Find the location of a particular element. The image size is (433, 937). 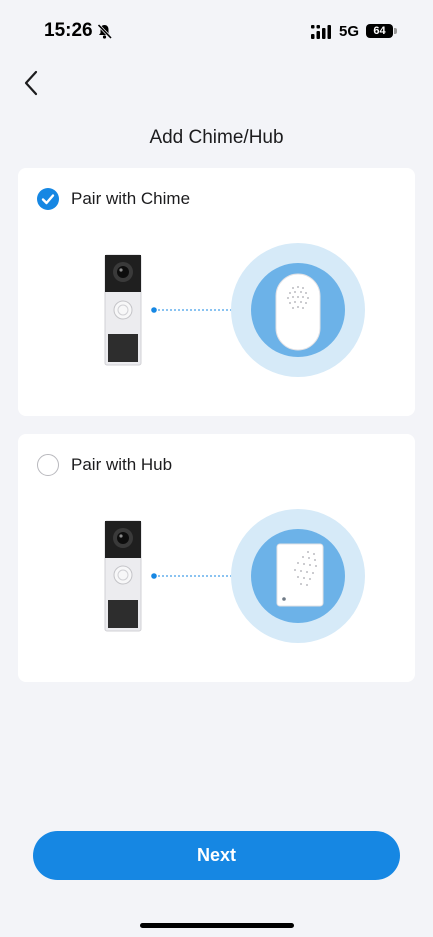

radio-unchecked-icon is located at coordinates (48, 465).